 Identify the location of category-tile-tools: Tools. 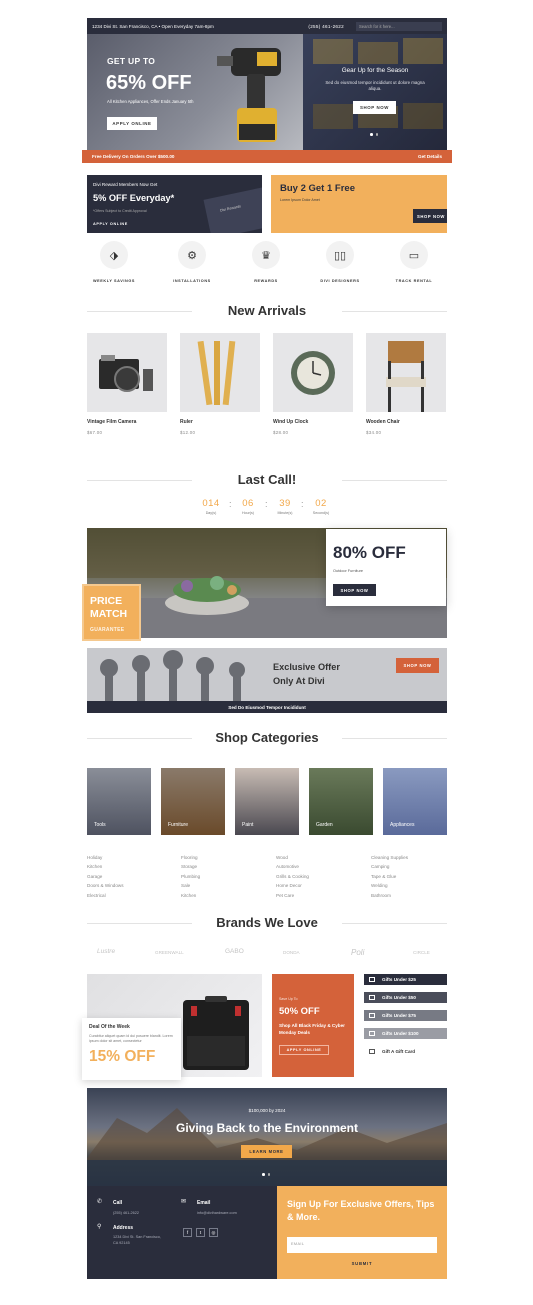
(119, 801).